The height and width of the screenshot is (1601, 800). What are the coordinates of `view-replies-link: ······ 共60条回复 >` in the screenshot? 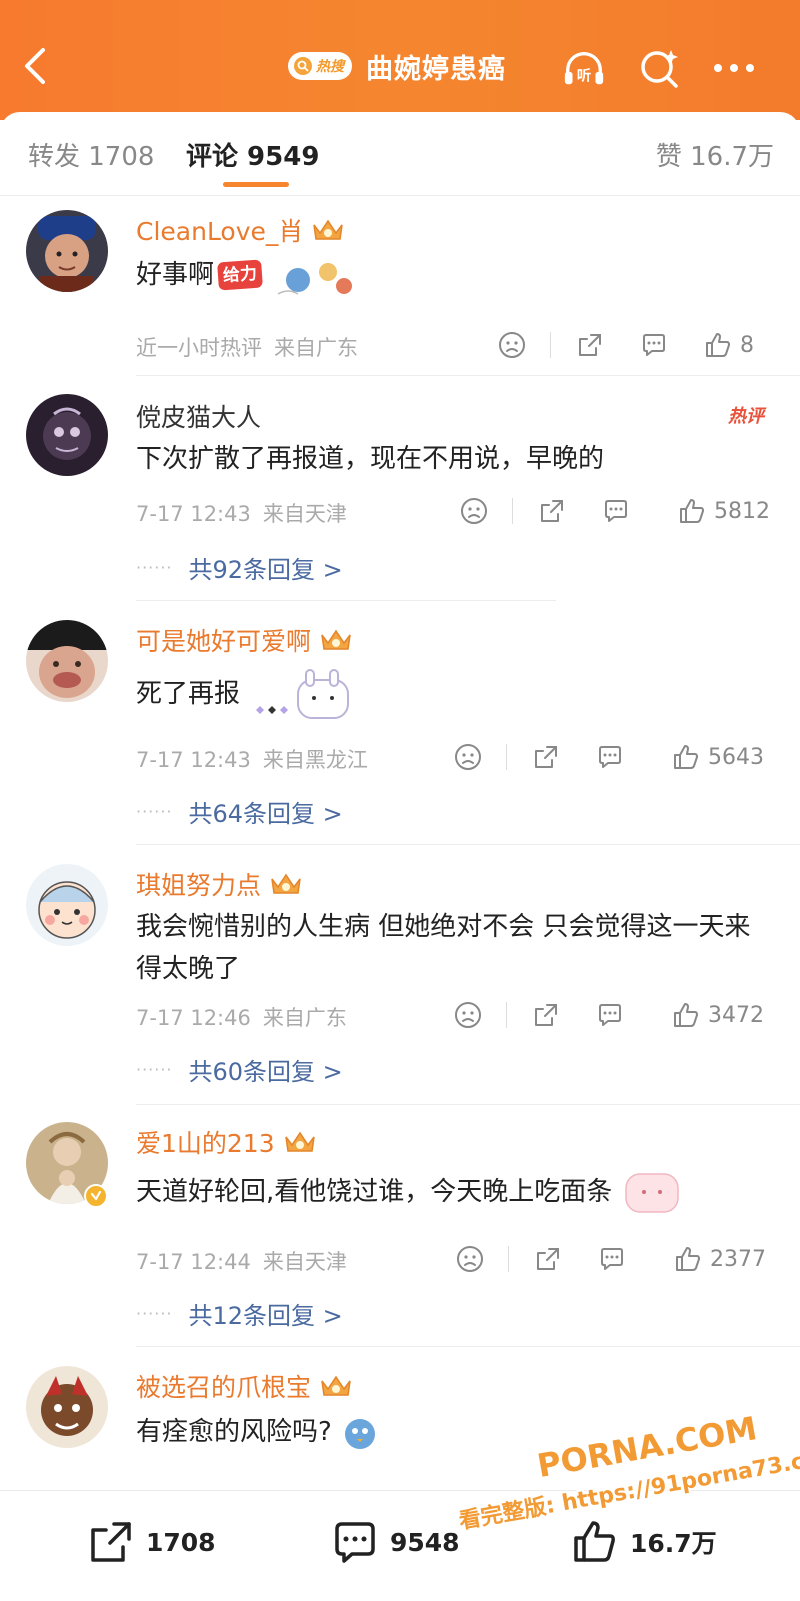 It's located at (239, 1069).